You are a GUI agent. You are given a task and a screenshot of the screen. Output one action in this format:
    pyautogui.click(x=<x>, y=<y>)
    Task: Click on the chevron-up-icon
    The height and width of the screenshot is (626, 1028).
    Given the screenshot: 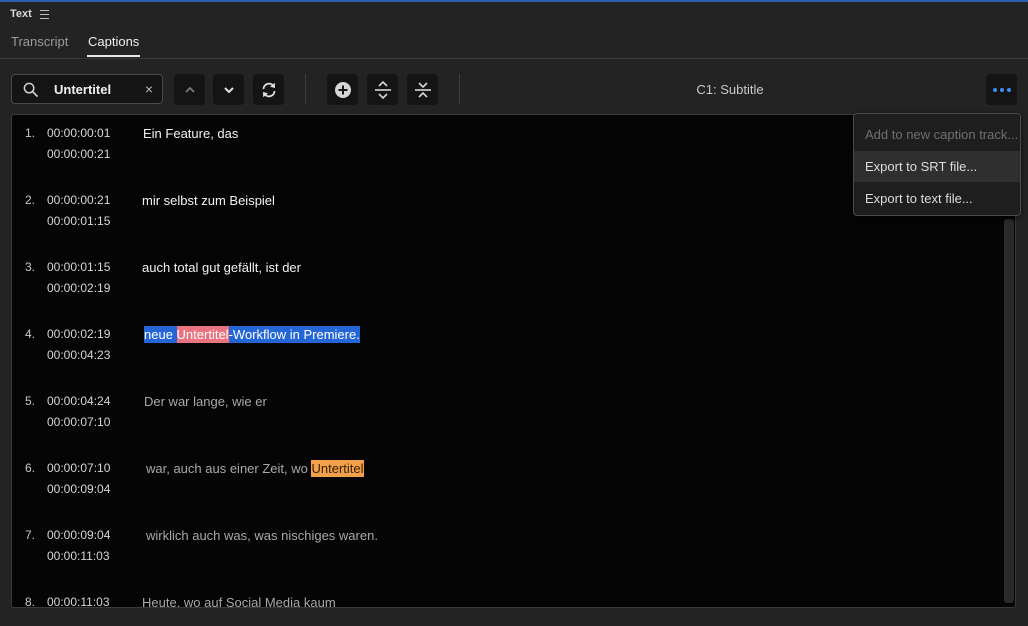 What is the action you would take?
    pyautogui.click(x=189, y=89)
    